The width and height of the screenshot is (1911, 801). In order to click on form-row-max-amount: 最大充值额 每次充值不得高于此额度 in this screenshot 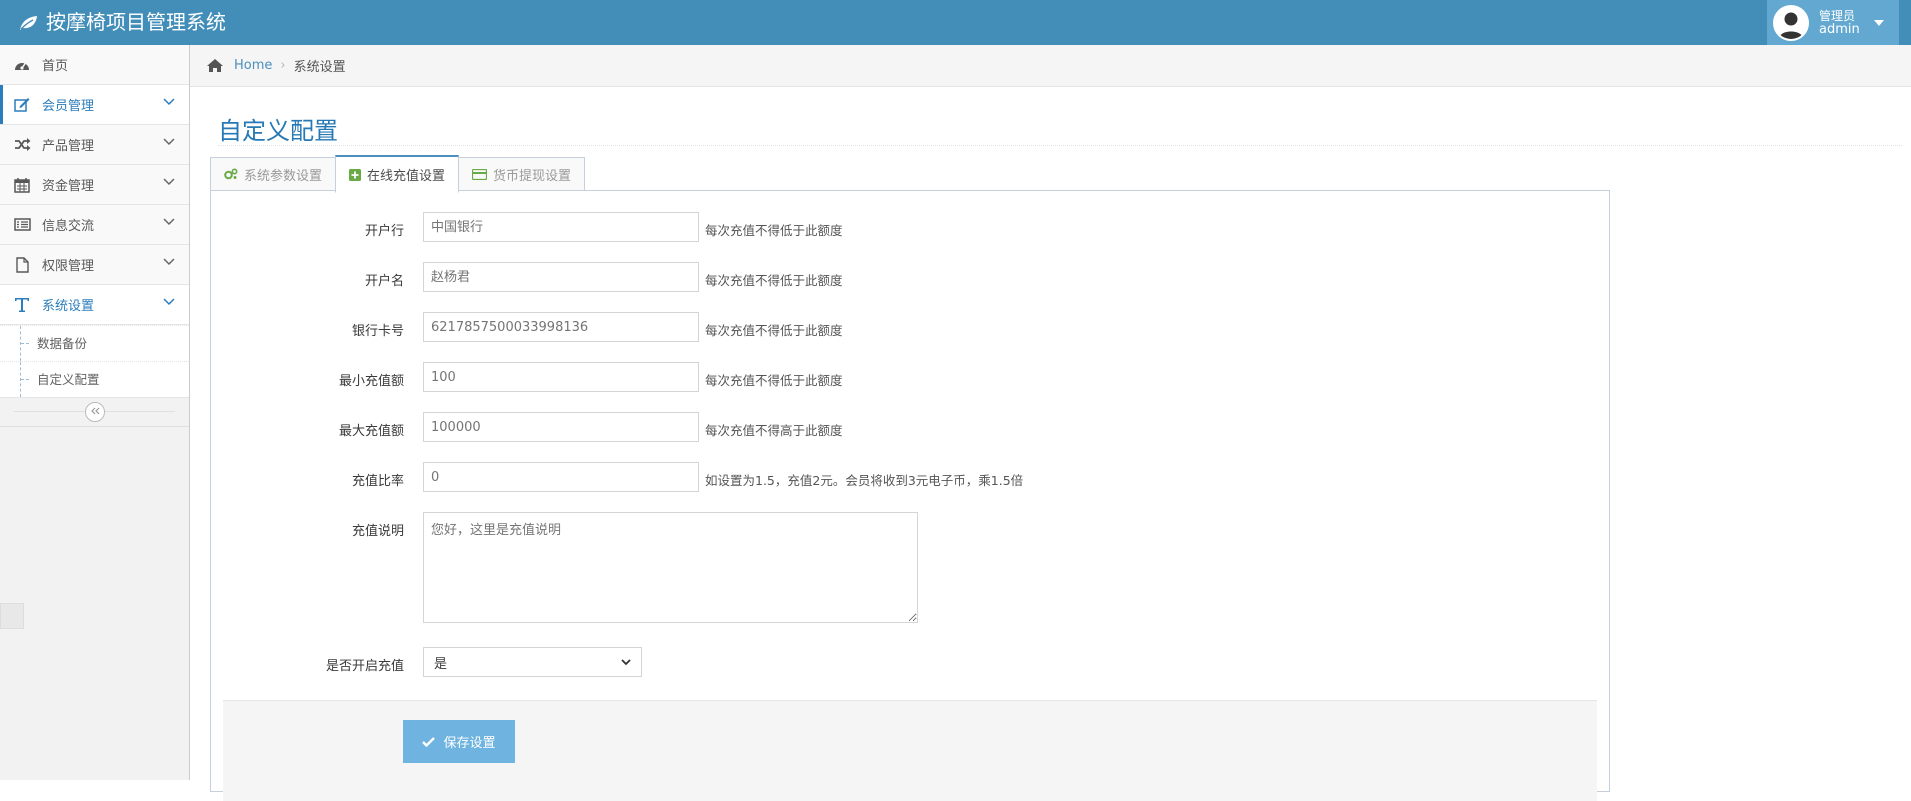, I will do `click(527, 427)`.